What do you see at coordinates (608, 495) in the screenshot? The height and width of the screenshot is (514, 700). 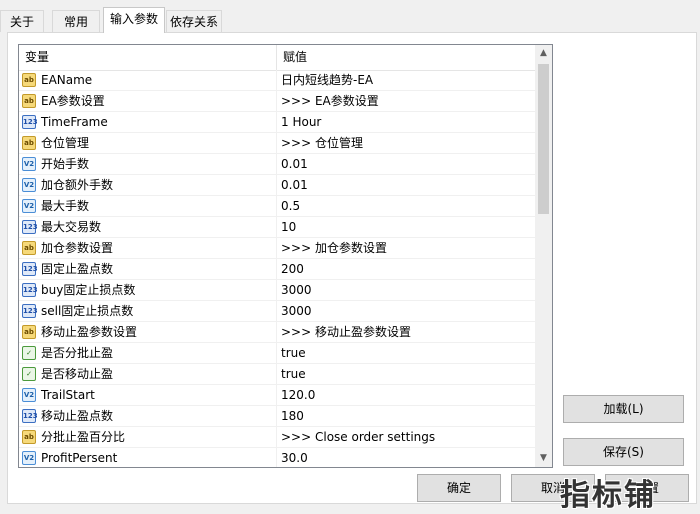 I see `watermark-logo: 指标铺` at bounding box center [608, 495].